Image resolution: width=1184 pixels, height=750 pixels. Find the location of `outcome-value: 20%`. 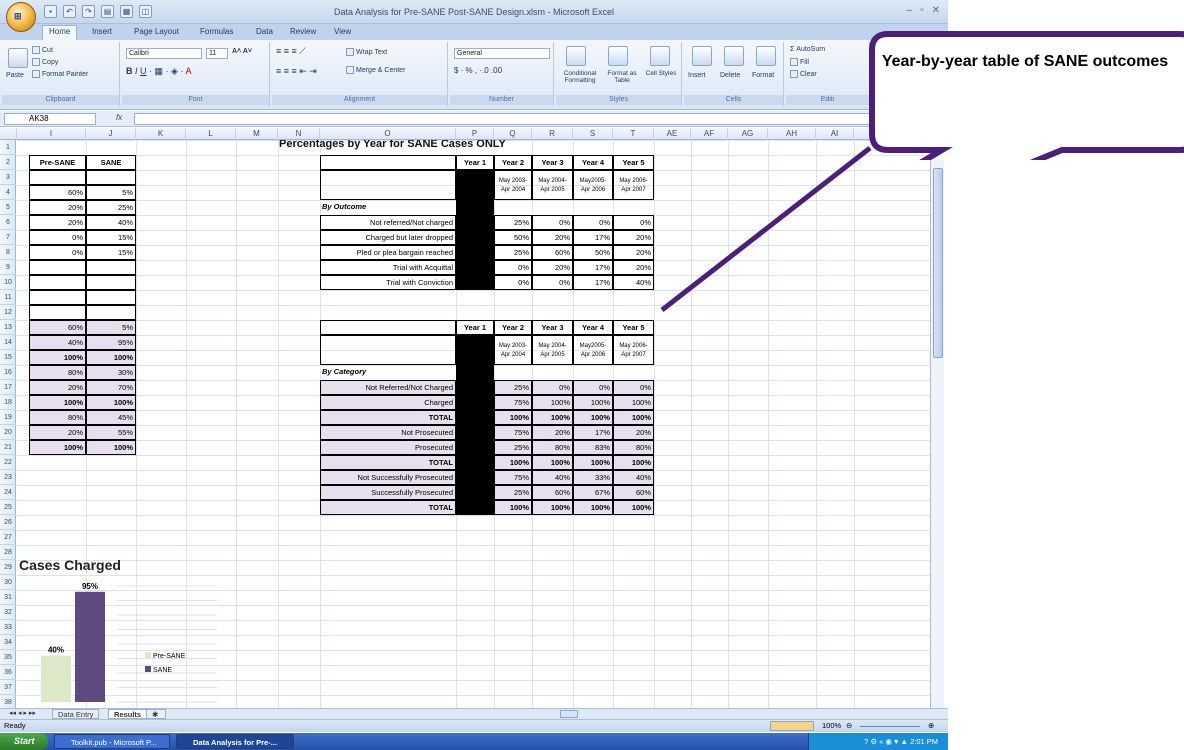

outcome-value: 20% is located at coordinates (633, 252).